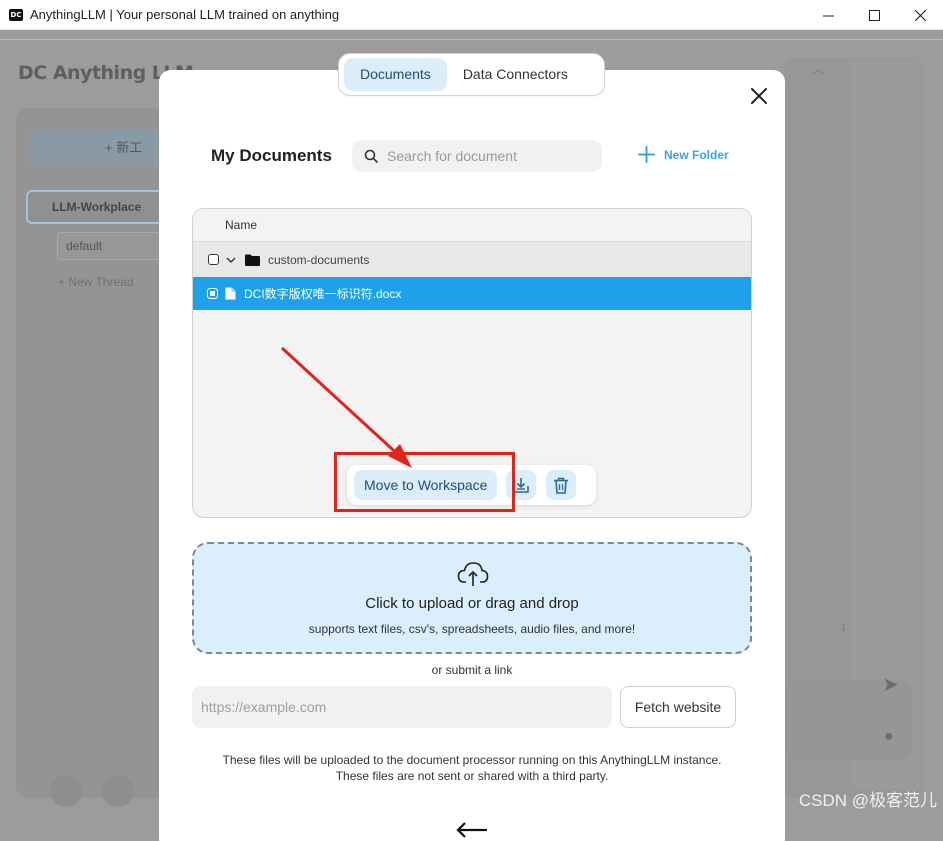 The height and width of the screenshot is (841, 943). Describe the element at coordinates (646, 154) in the screenshot. I see `plus-icon` at that location.